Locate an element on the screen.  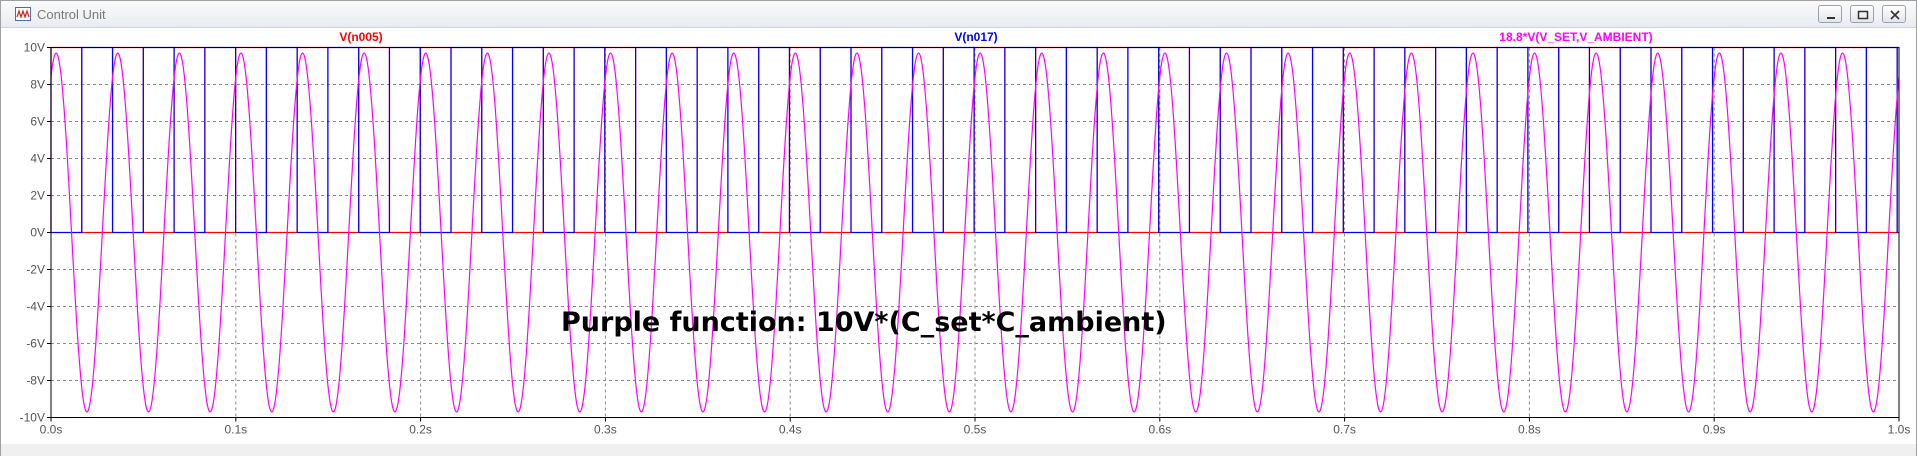
x-tick-label: 1.0s is located at coordinates (1899, 430).